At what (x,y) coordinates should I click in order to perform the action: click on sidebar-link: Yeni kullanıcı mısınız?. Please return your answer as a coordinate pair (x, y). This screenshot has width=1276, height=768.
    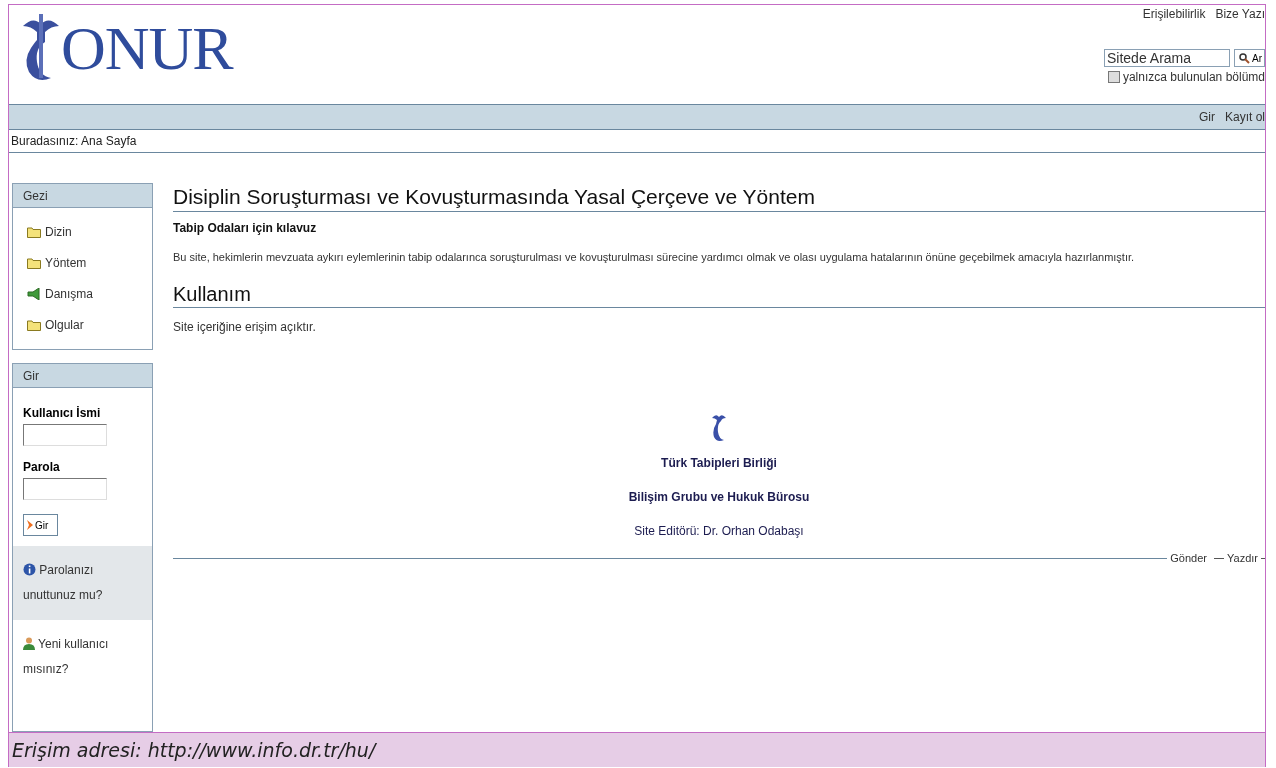
    Looking at the image, I should click on (82, 657).